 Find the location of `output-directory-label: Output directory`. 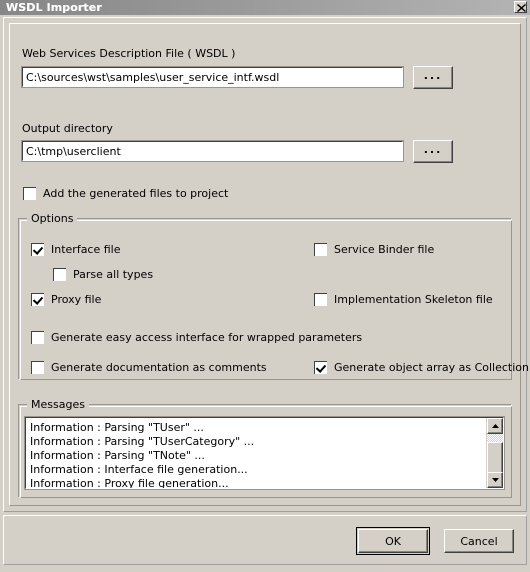

output-directory-label: Output directory is located at coordinates (67, 128).